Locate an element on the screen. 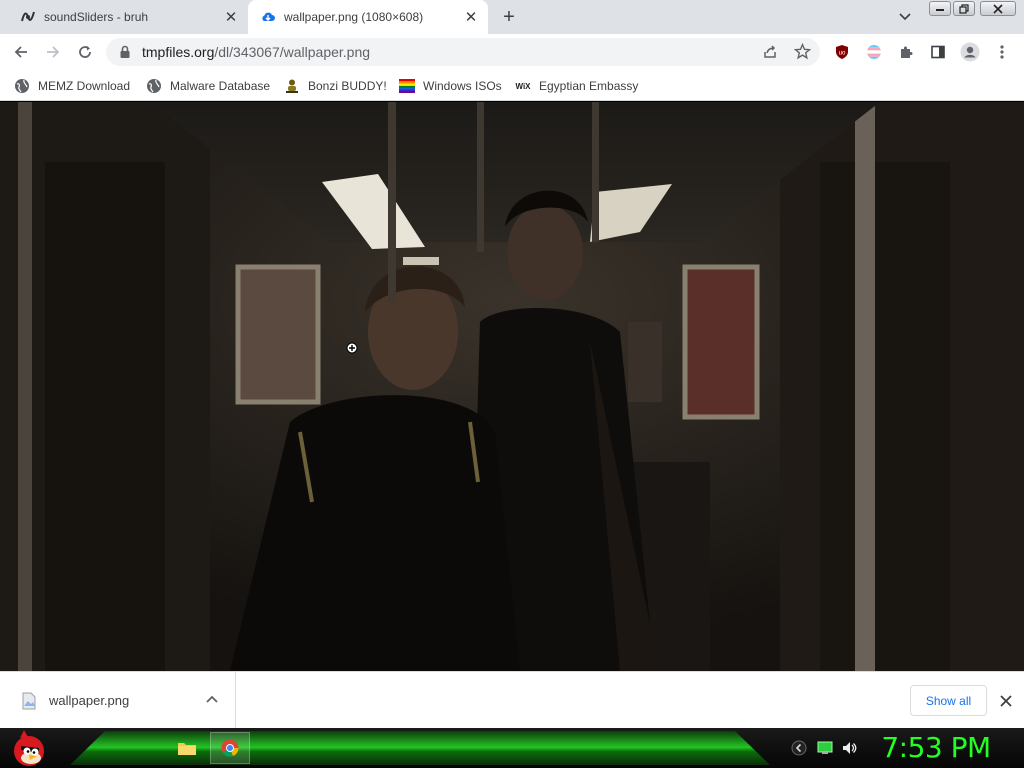 The image size is (1024, 768). trans-flag-extension-icon is located at coordinates (874, 52).